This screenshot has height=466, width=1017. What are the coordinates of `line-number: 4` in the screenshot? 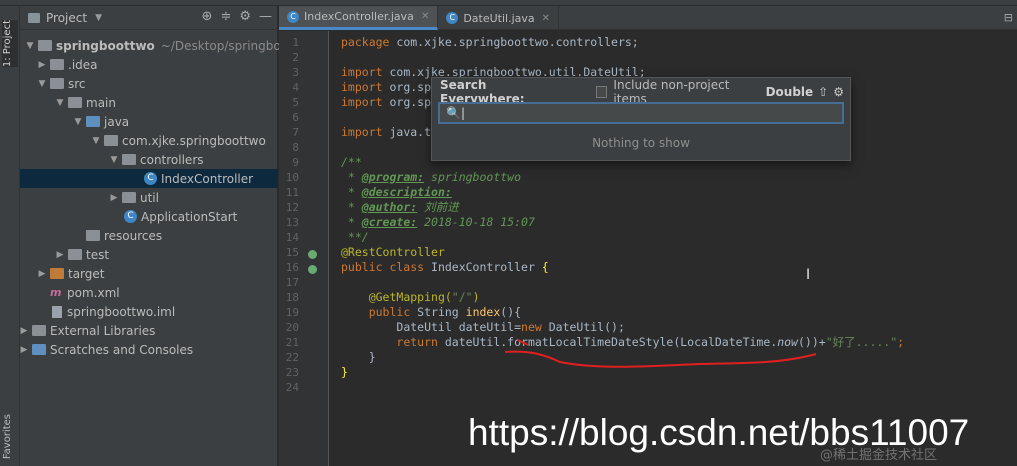 It's located at (295, 87).